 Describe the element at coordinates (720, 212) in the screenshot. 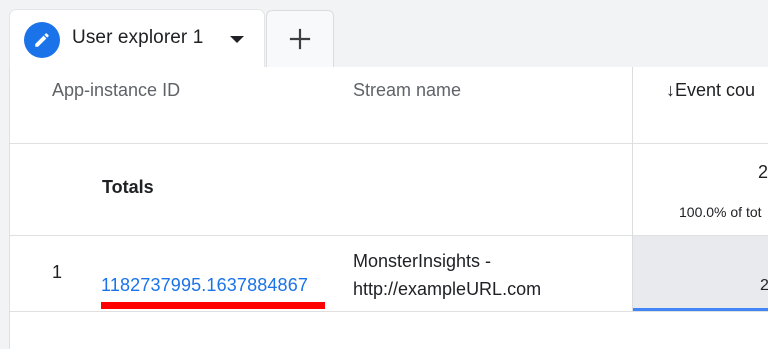

I see `totals-percent: 100.0% of tot` at that location.